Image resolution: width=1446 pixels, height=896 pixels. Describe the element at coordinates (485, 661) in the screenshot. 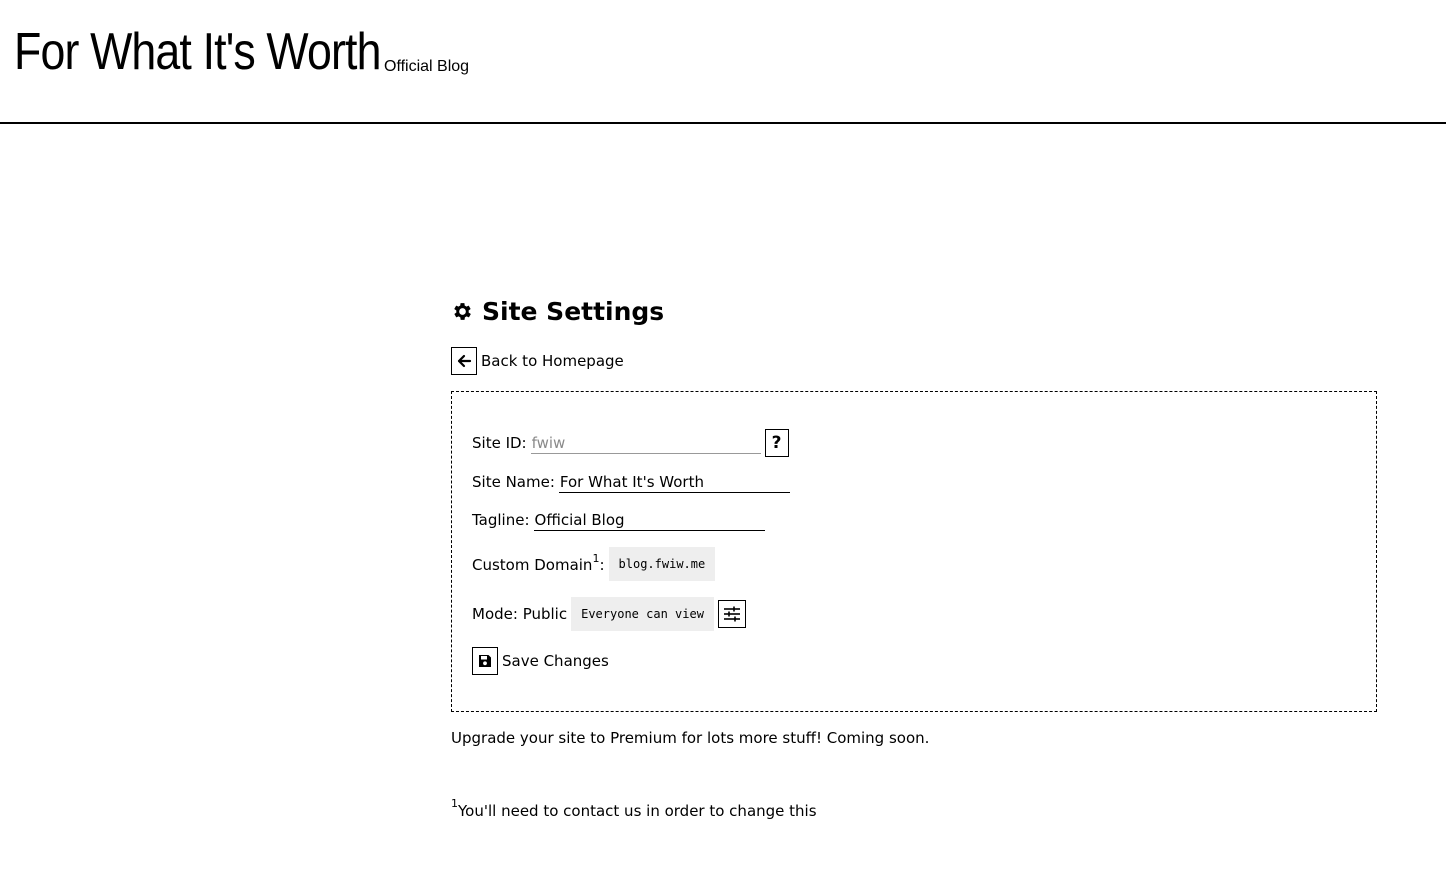

I see `floppy-disk-icon` at that location.